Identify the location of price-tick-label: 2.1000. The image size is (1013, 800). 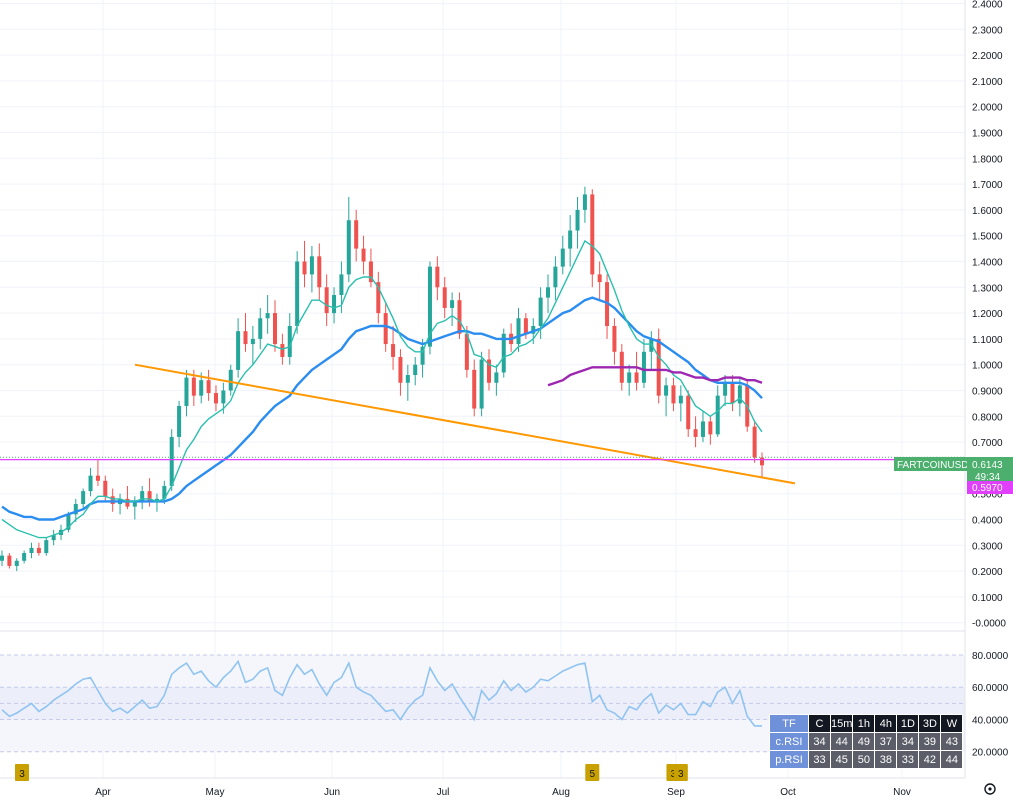
(987, 82).